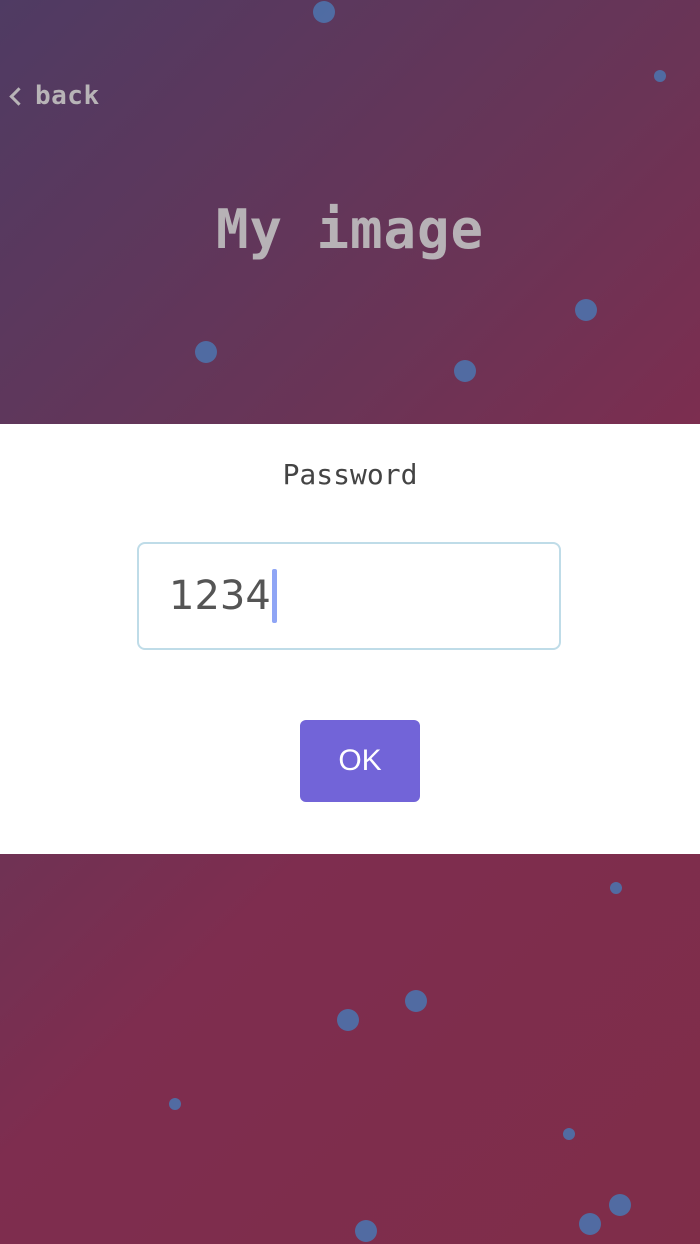 The width and height of the screenshot is (700, 1244). Describe the element at coordinates (274, 596) in the screenshot. I see `text-caret` at that location.